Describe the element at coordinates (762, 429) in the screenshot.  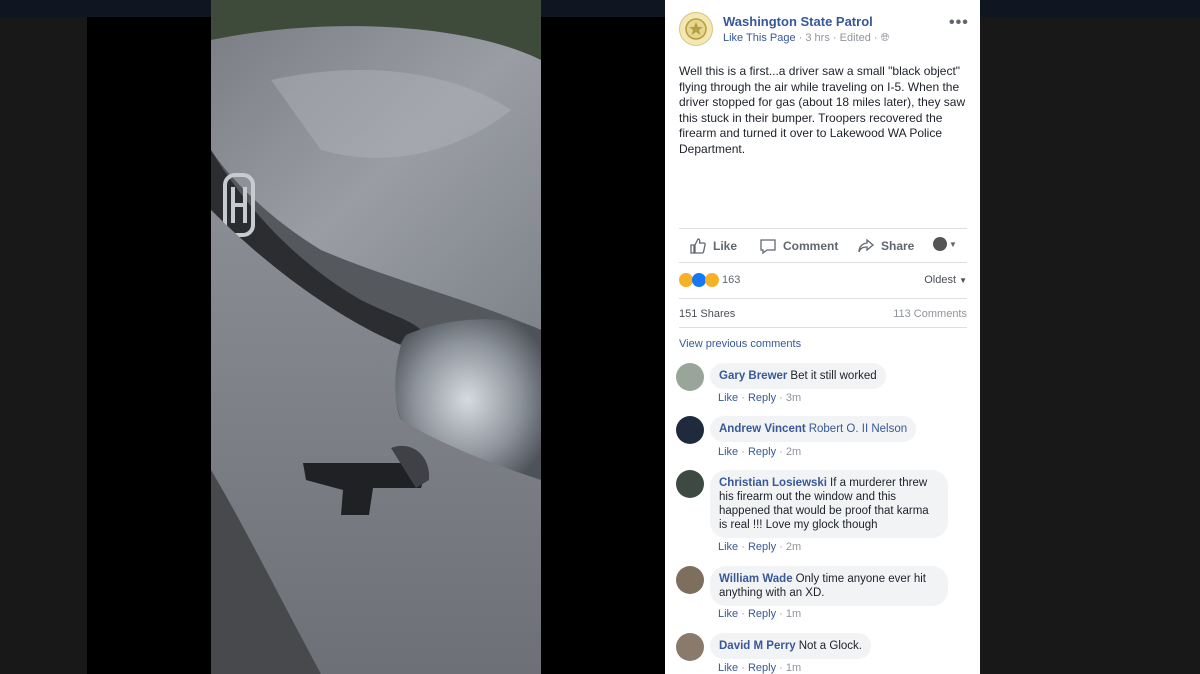
I see `comment-author: Andrew Vincent` at that location.